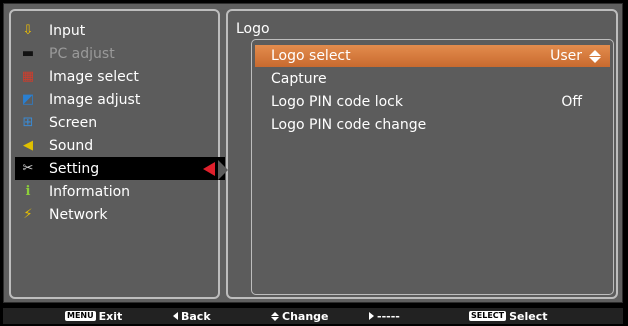  Describe the element at coordinates (209, 169) in the screenshot. I see `selection-arrow-icon` at that location.